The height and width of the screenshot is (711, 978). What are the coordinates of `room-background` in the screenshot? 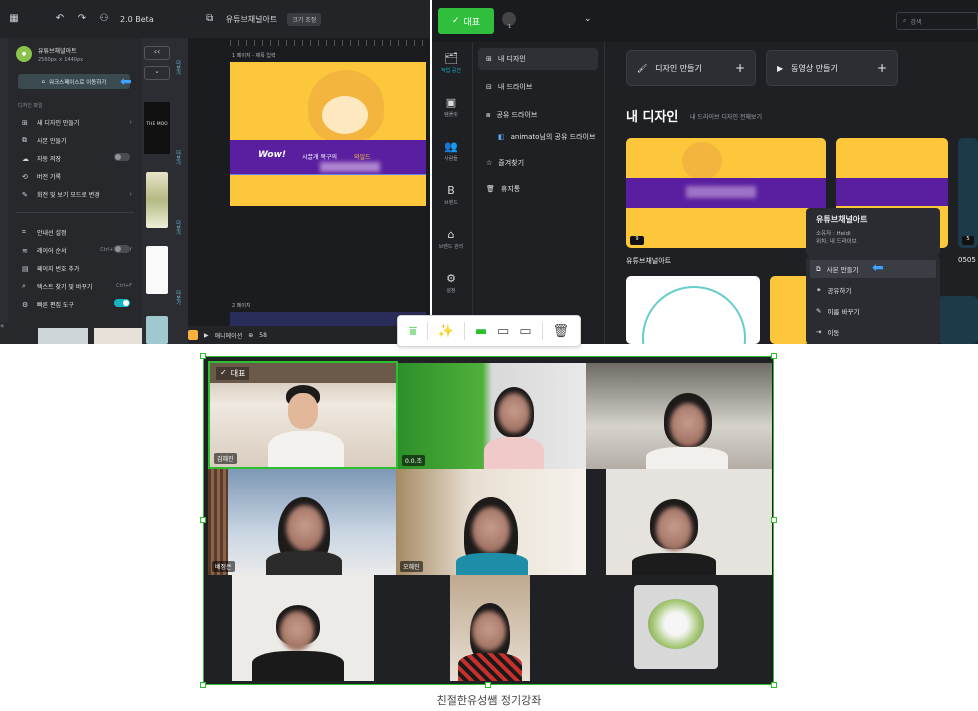 It's located at (218, 522).